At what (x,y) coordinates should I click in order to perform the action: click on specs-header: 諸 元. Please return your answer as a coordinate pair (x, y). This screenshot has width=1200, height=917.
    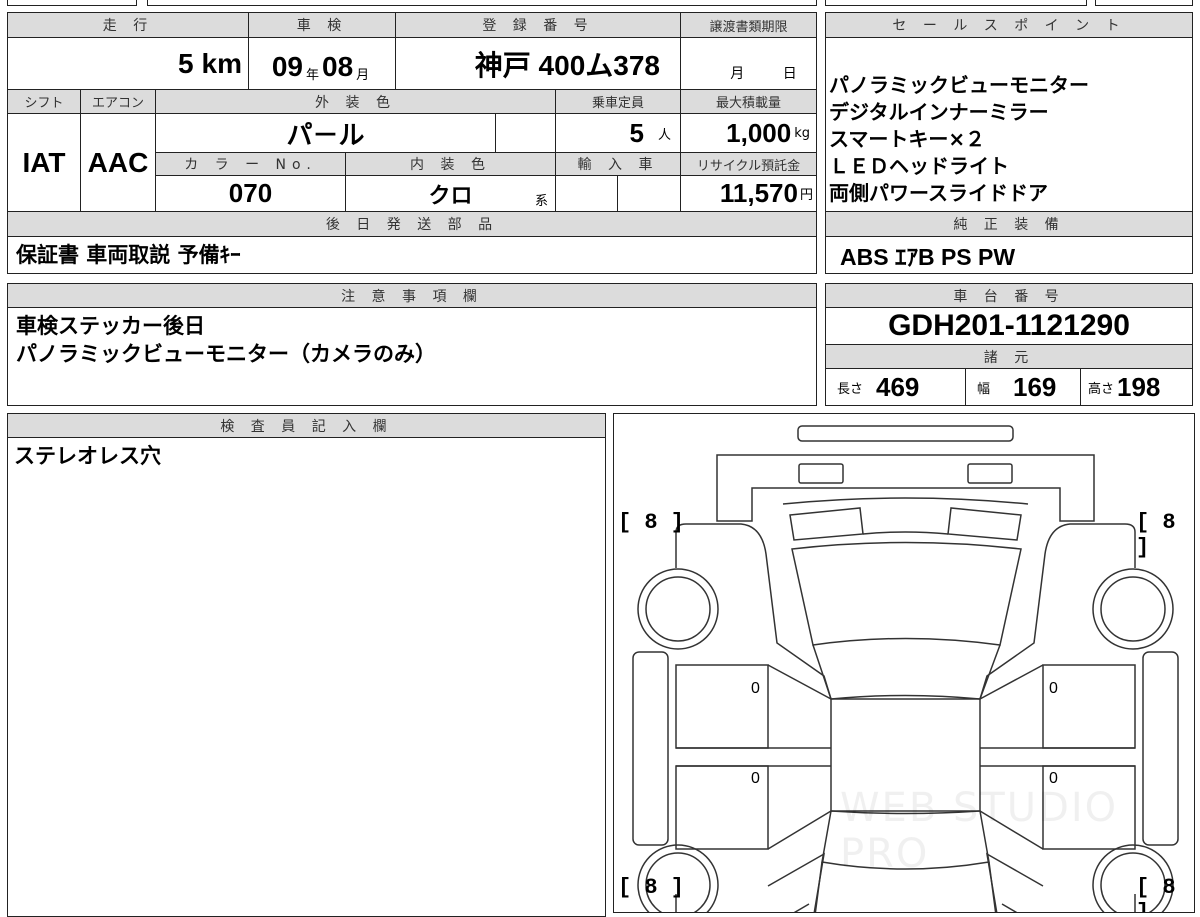
    Looking at the image, I should click on (1009, 356).